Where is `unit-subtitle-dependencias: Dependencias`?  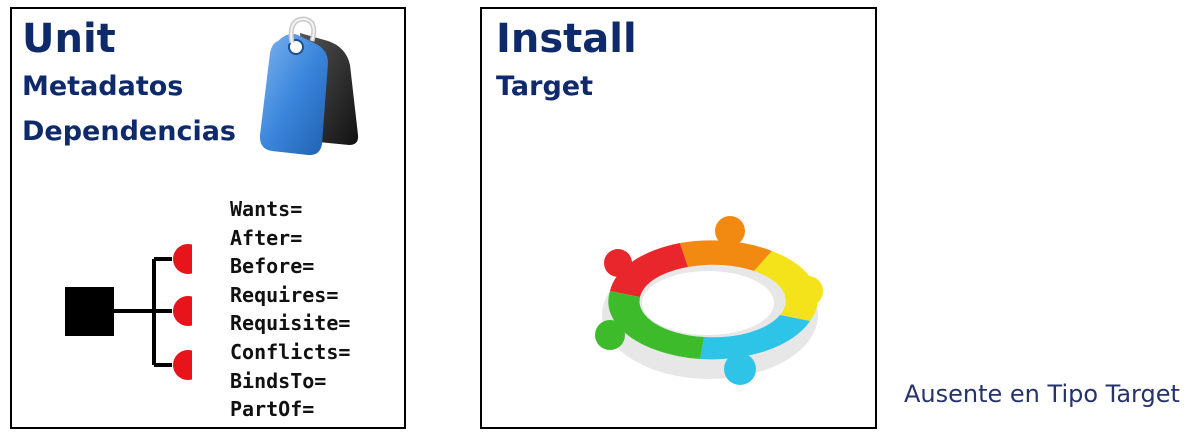
unit-subtitle-dependencias: Dependencias is located at coordinates (129, 131).